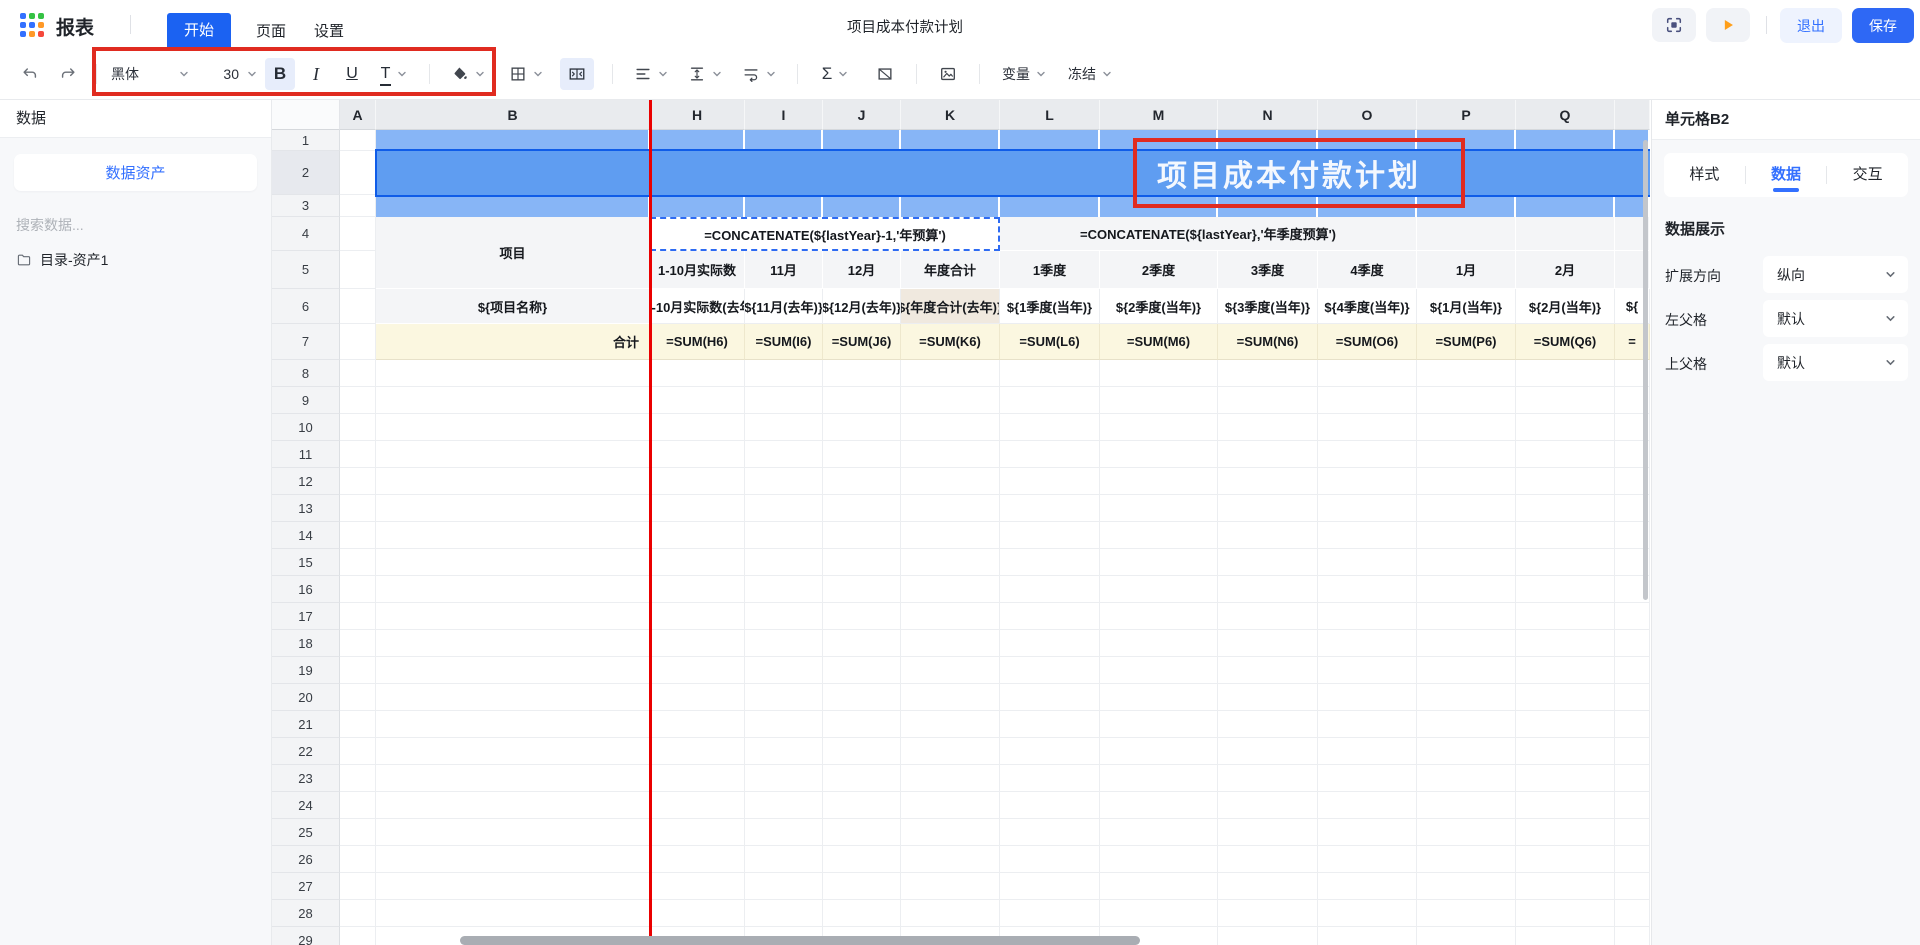  Describe the element at coordinates (784, 508) in the screenshot. I see `cell-I13` at that location.